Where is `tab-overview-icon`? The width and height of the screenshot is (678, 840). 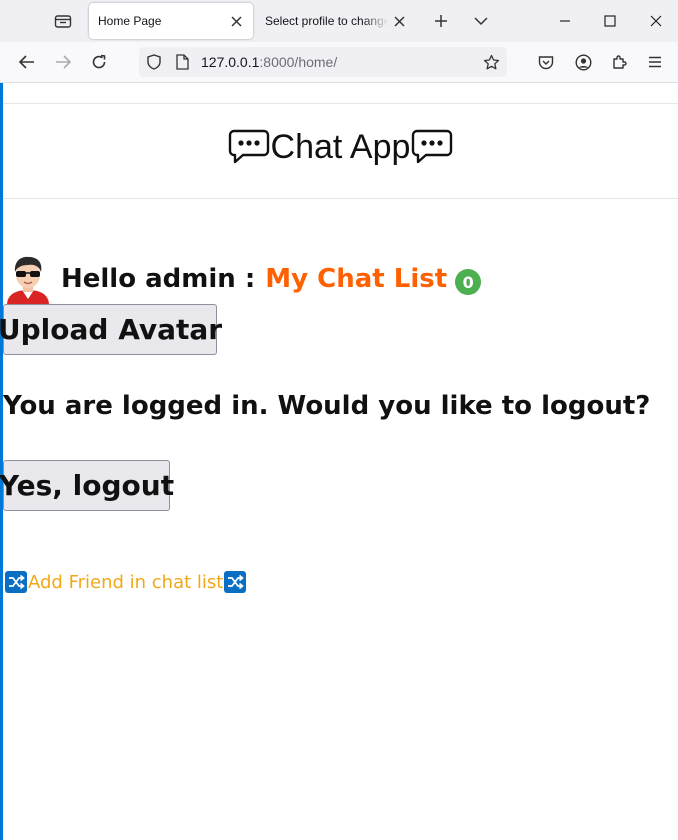 tab-overview-icon is located at coordinates (63, 21).